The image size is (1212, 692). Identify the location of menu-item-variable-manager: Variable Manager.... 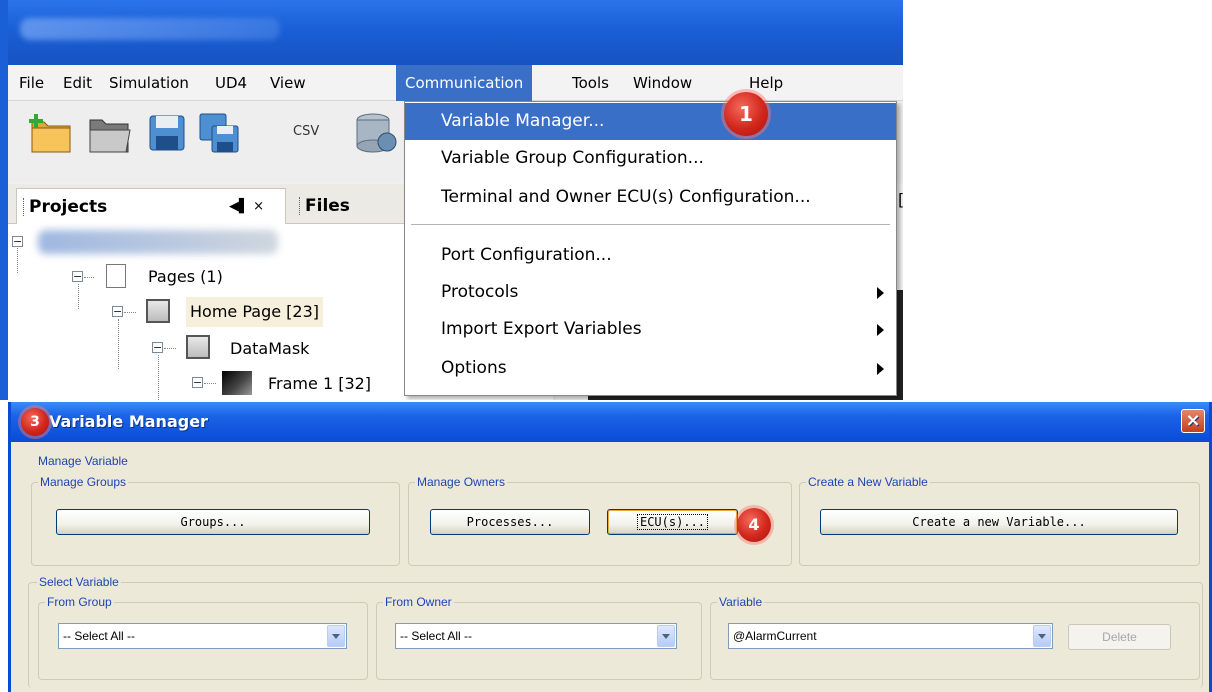
(650, 121).